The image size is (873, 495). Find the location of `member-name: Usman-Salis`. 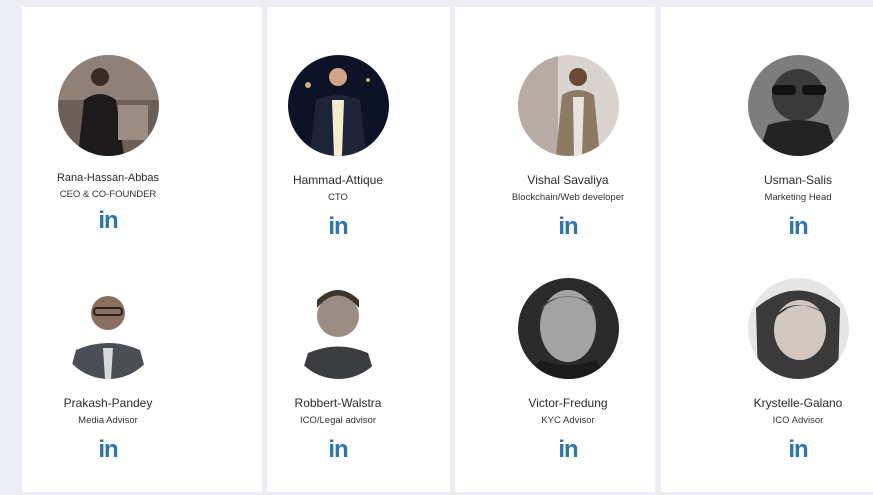

member-name: Usman-Salis is located at coordinates (797, 180).